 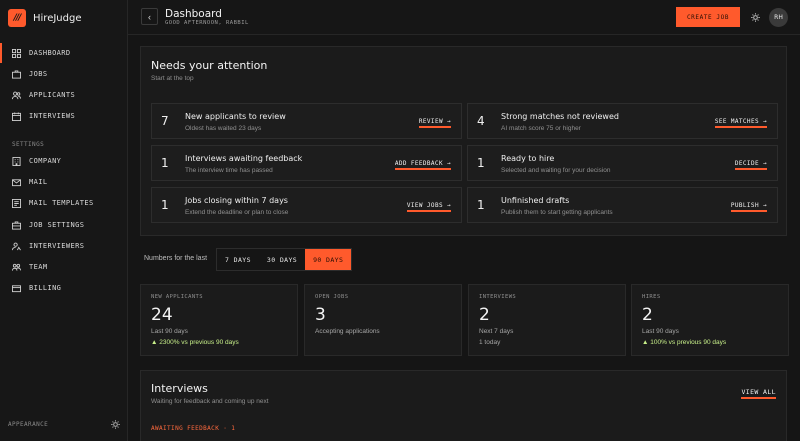 I want to click on back-button: ‹, so click(x=149, y=16).